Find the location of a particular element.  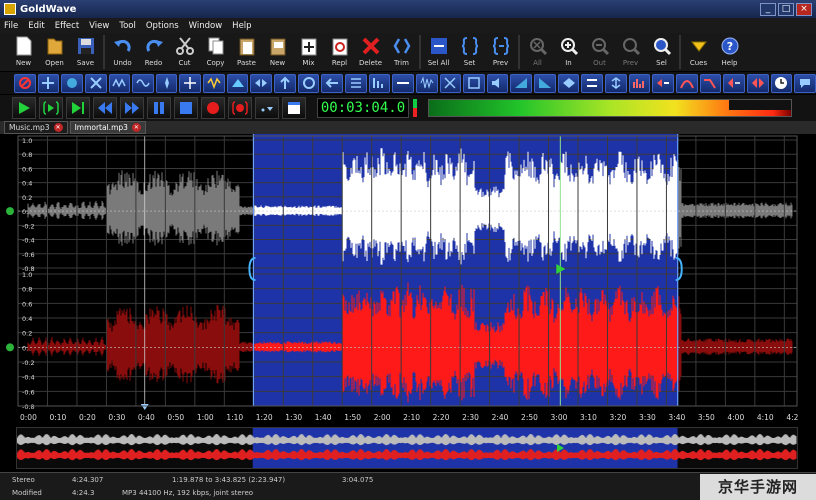

new-button: New is located at coordinates (23, 52).